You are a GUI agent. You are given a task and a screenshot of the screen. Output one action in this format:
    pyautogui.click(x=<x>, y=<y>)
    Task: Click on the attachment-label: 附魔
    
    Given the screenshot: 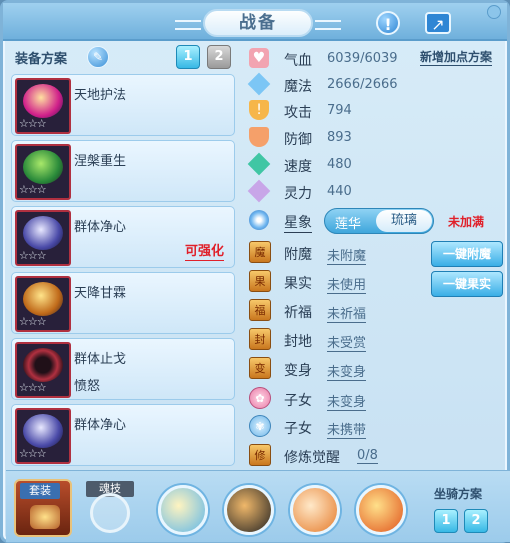 What is the action you would take?
    pyautogui.click(x=298, y=255)
    